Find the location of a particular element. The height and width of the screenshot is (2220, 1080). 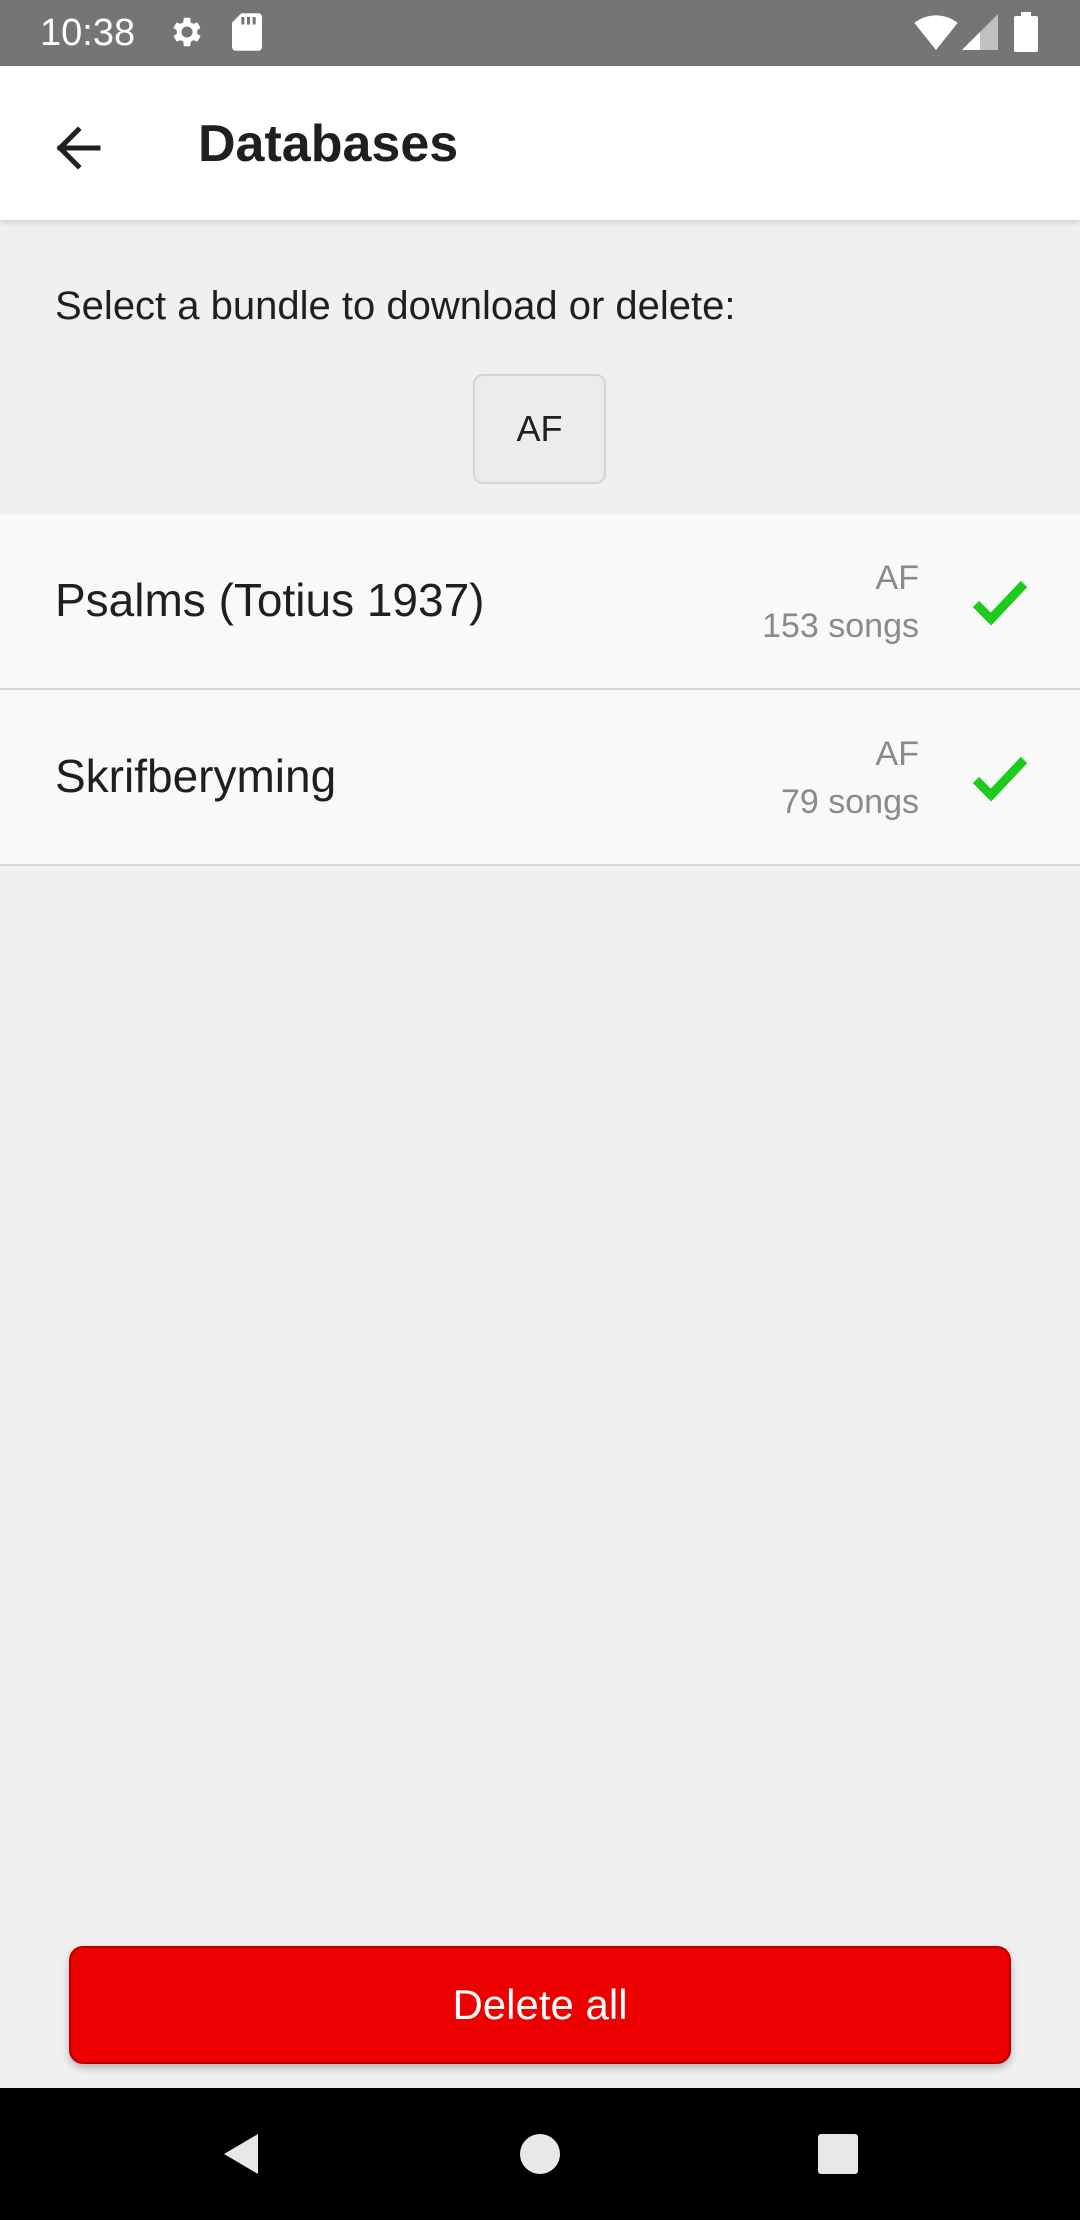

back-triangle-icon is located at coordinates (242, 2154).